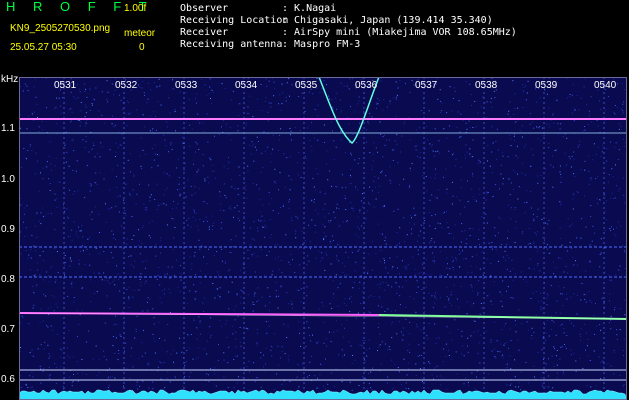 The width and height of the screenshot is (629, 400). What do you see at coordinates (65, 85) in the screenshot?
I see `x-tick-label: 0531` at bounding box center [65, 85].